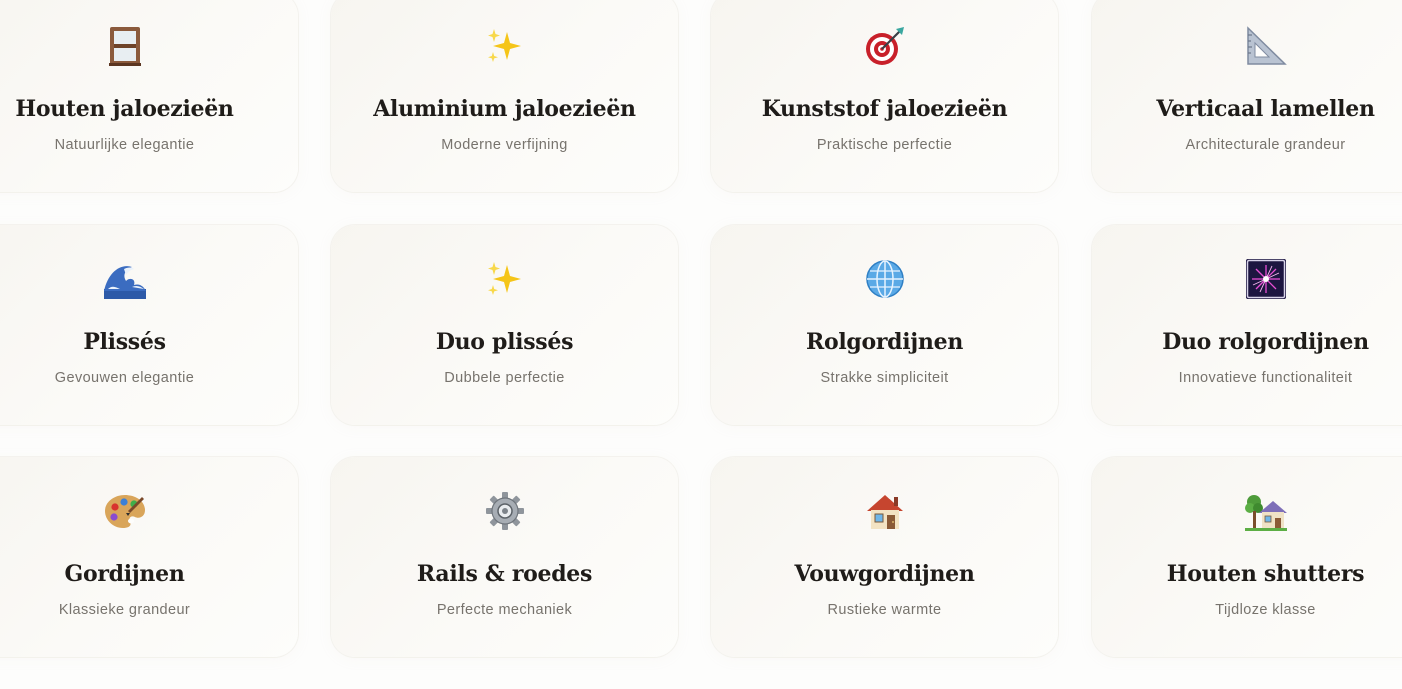  Describe the element at coordinates (149, 325) in the screenshot. I see `card-plisses: Plissés Gevouwen elegantie` at that location.